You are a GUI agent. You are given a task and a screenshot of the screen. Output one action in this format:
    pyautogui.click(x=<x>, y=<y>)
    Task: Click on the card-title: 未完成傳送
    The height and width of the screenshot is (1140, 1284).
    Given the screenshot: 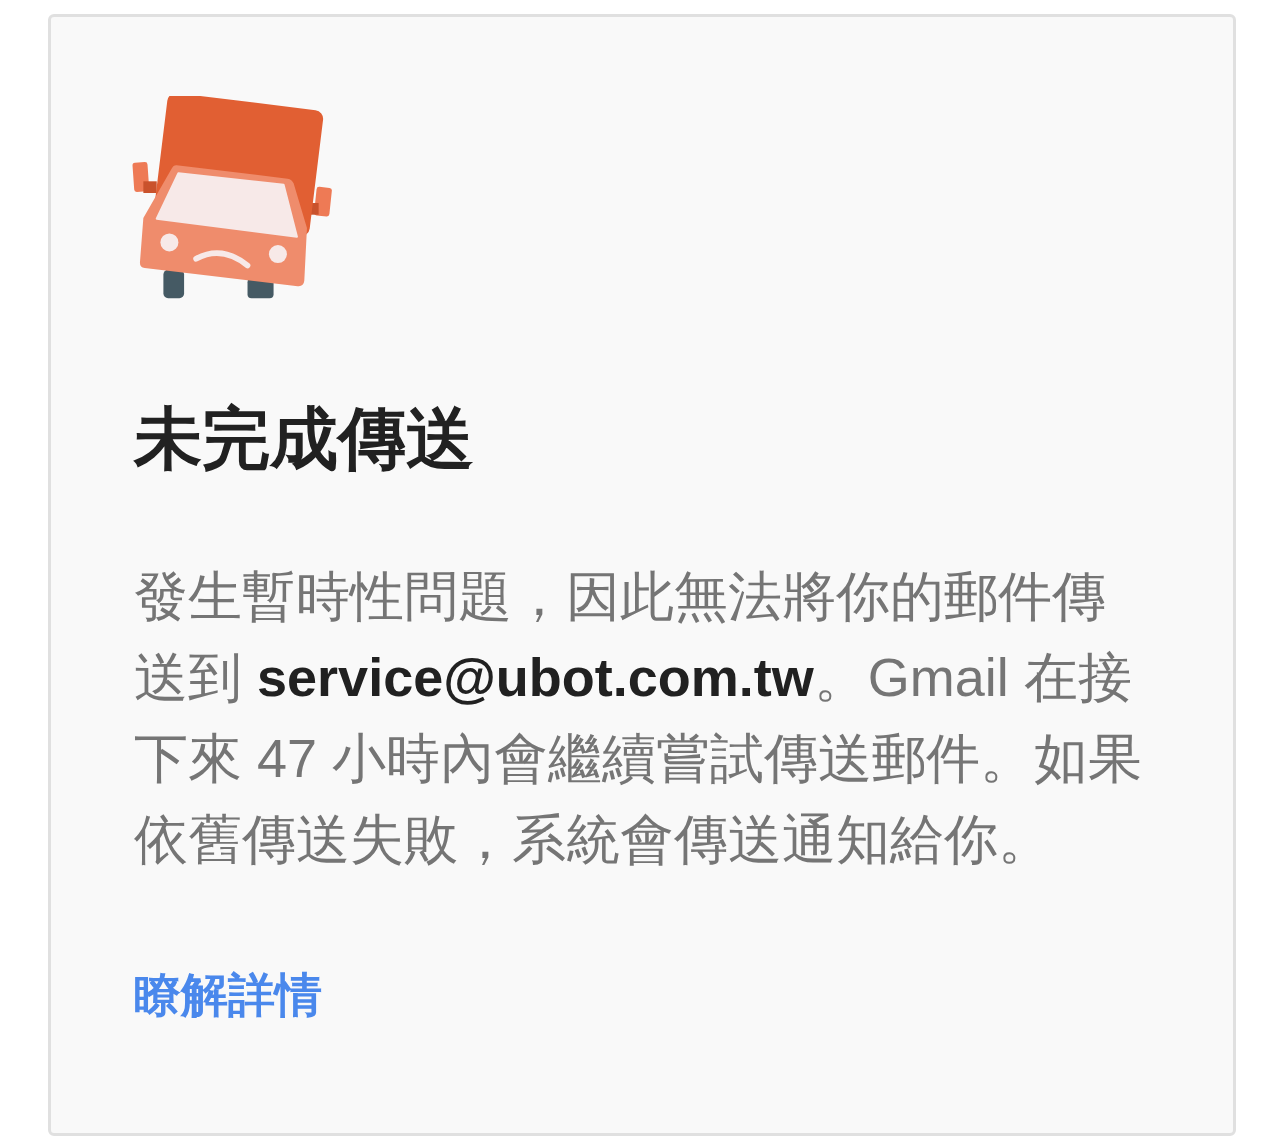 What is the action you would take?
    pyautogui.click(x=304, y=438)
    